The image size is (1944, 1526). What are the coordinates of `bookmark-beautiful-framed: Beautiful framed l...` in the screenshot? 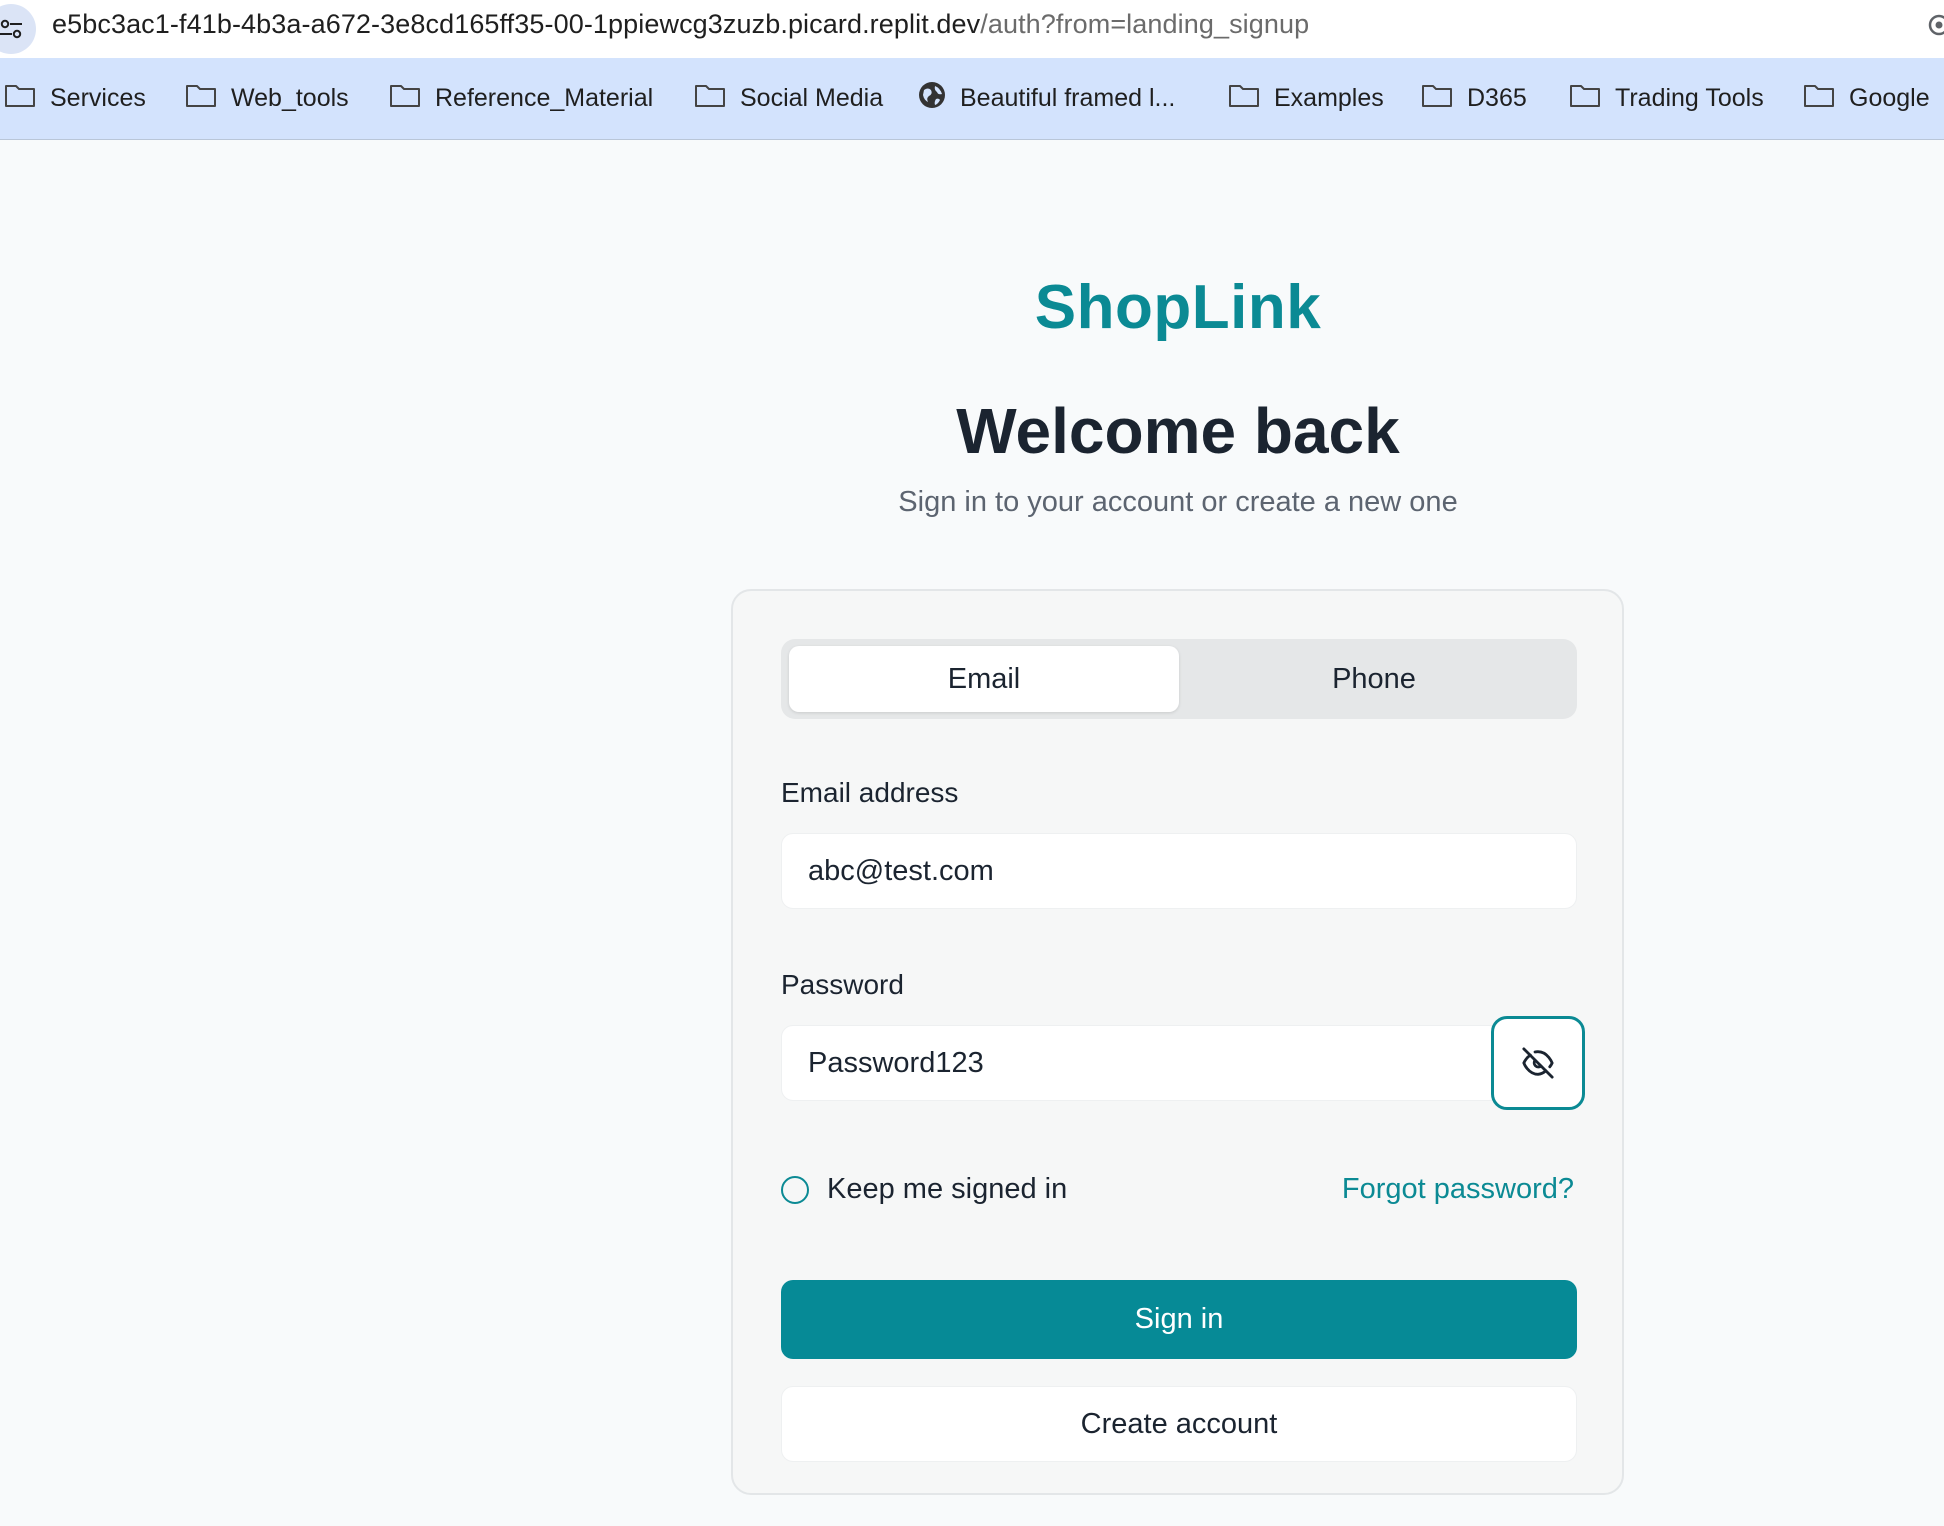 It's located at (1046, 98).